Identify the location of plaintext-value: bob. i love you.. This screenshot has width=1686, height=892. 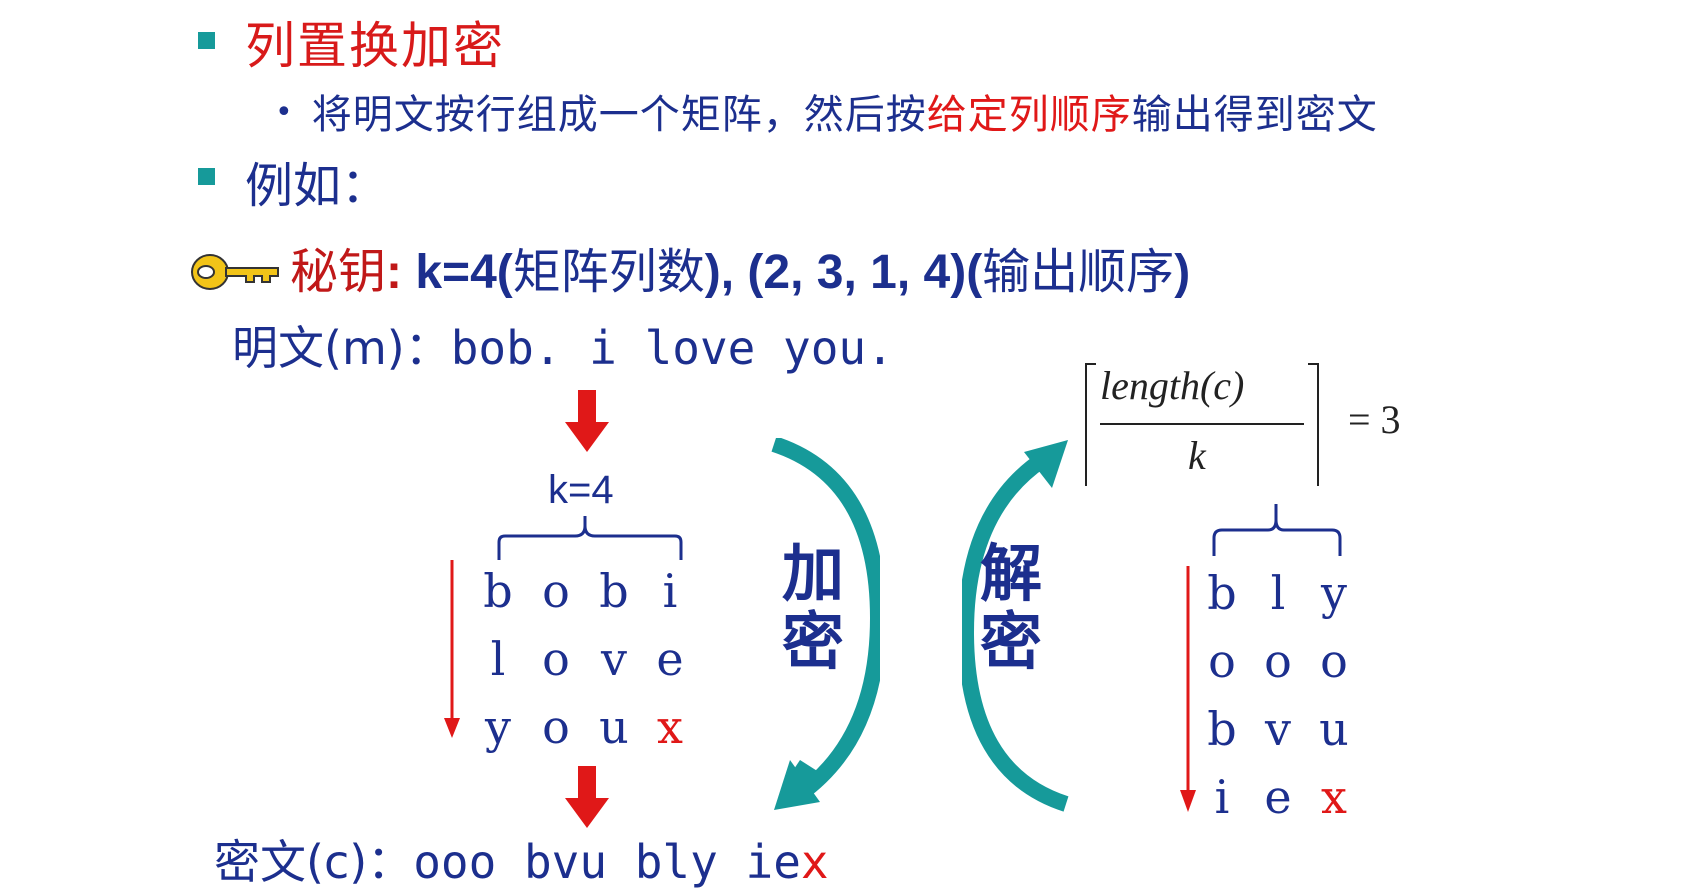
(672, 348).